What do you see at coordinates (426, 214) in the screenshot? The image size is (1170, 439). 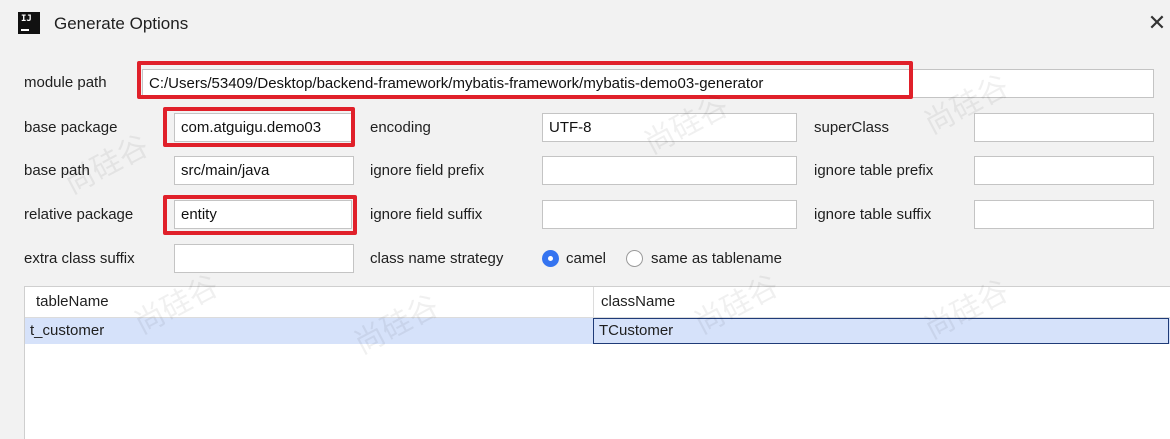 I see `ignore-field-suffix-label: ignore field suffix` at bounding box center [426, 214].